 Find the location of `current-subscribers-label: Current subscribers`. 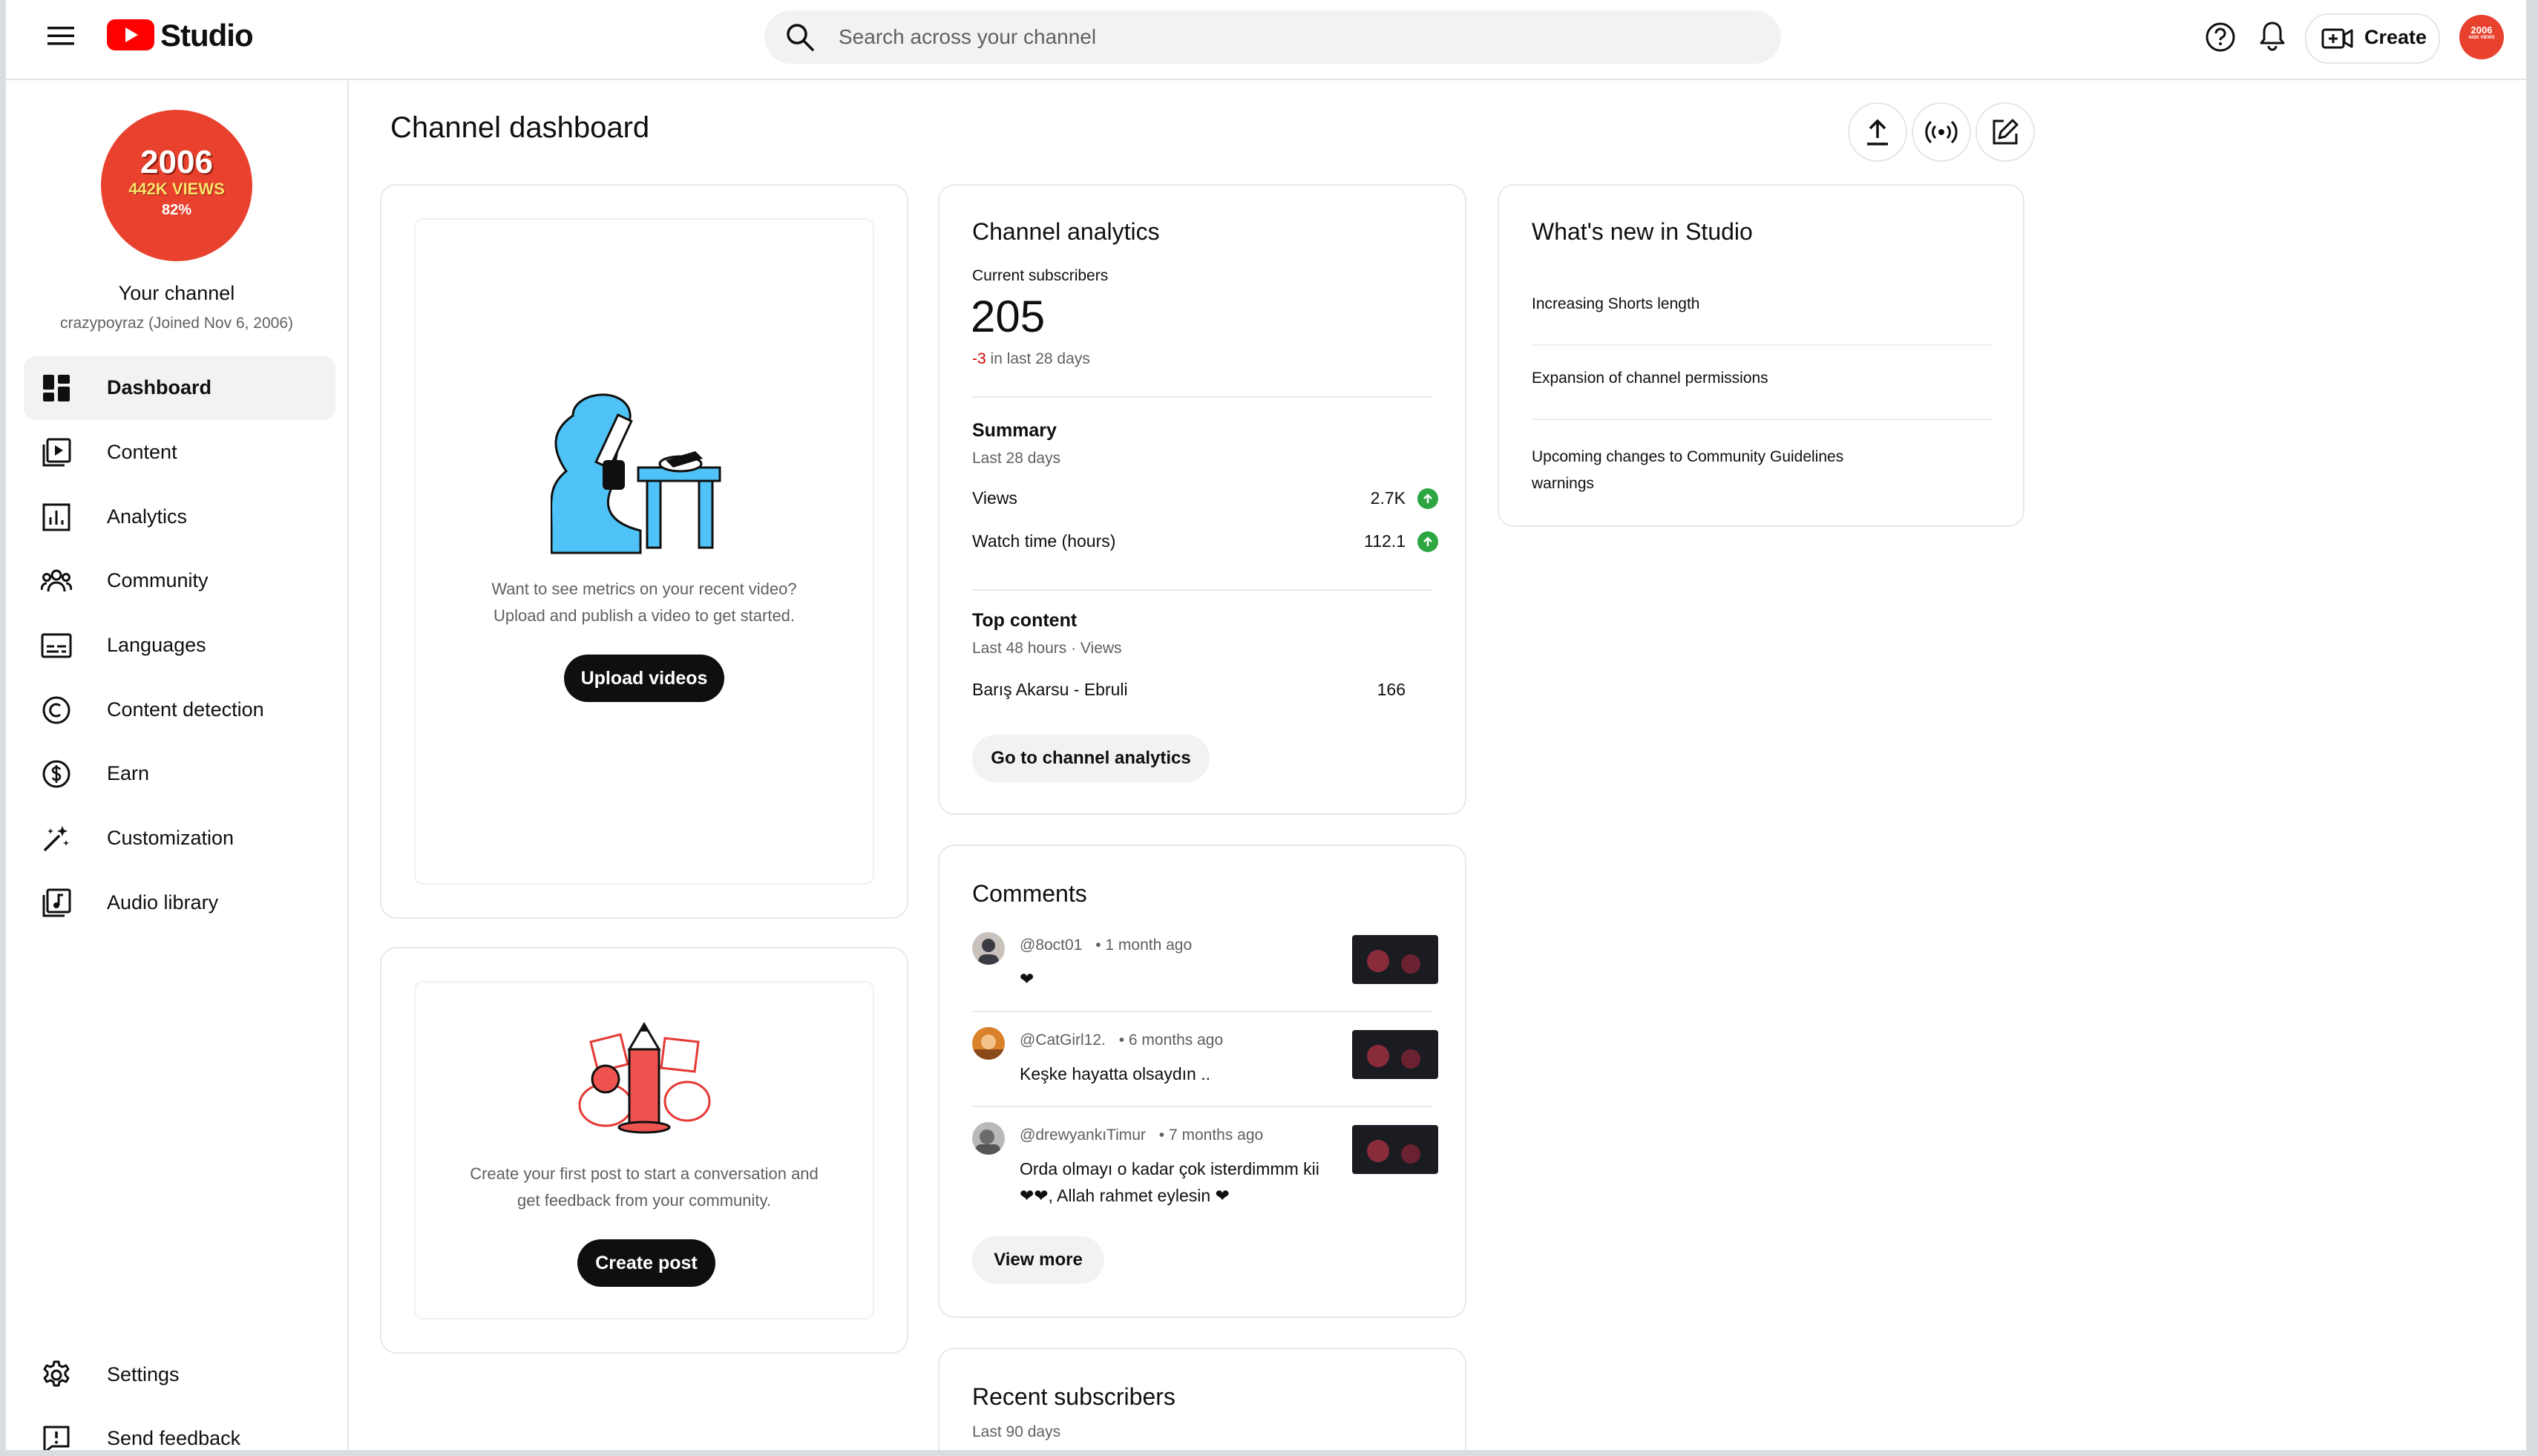

current-subscribers-label: Current subscribers is located at coordinates (1040, 276).